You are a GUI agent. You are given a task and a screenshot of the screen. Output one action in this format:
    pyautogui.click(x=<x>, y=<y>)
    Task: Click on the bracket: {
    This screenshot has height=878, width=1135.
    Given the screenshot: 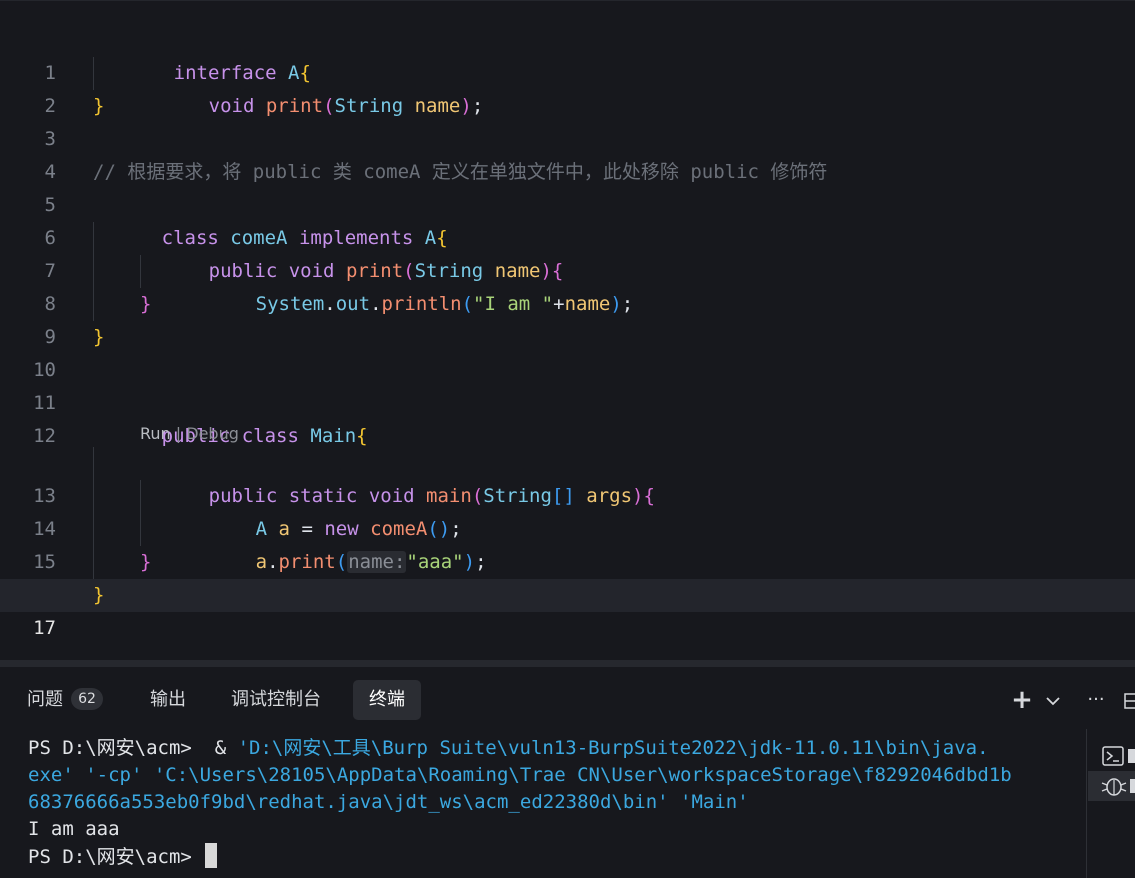 What is the action you would take?
    pyautogui.click(x=362, y=436)
    